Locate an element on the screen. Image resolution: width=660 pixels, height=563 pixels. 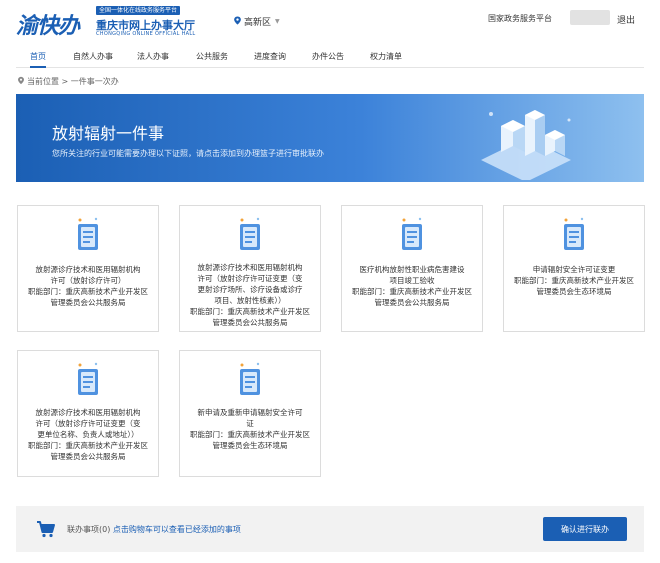
confirm-combined-button: 确认进行联办 is located at coordinates (585, 529).